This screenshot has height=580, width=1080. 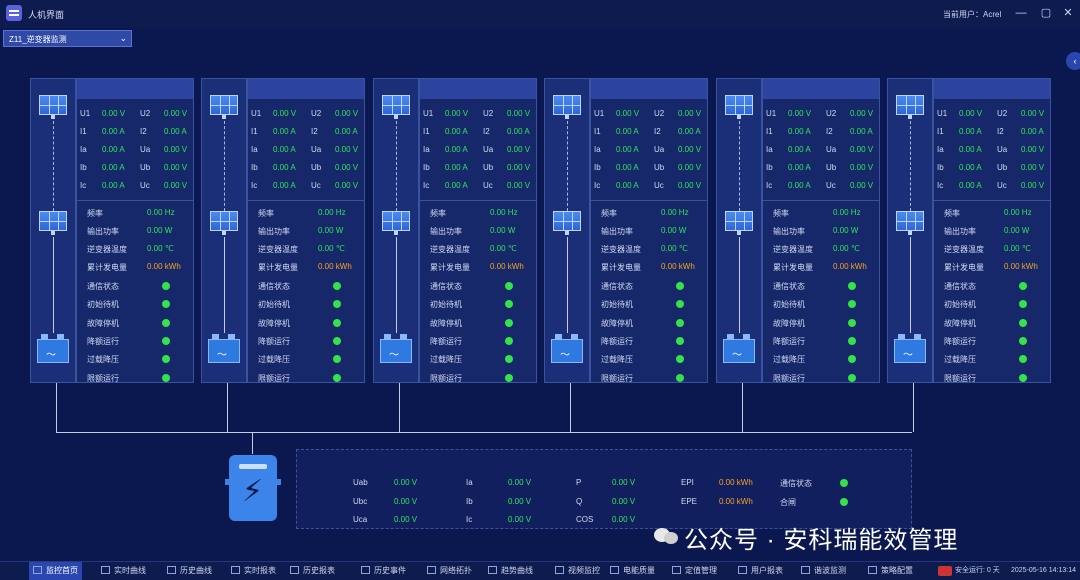 What do you see at coordinates (960, 286) in the screenshot?
I see `status-label: 通信状态` at bounding box center [960, 286].